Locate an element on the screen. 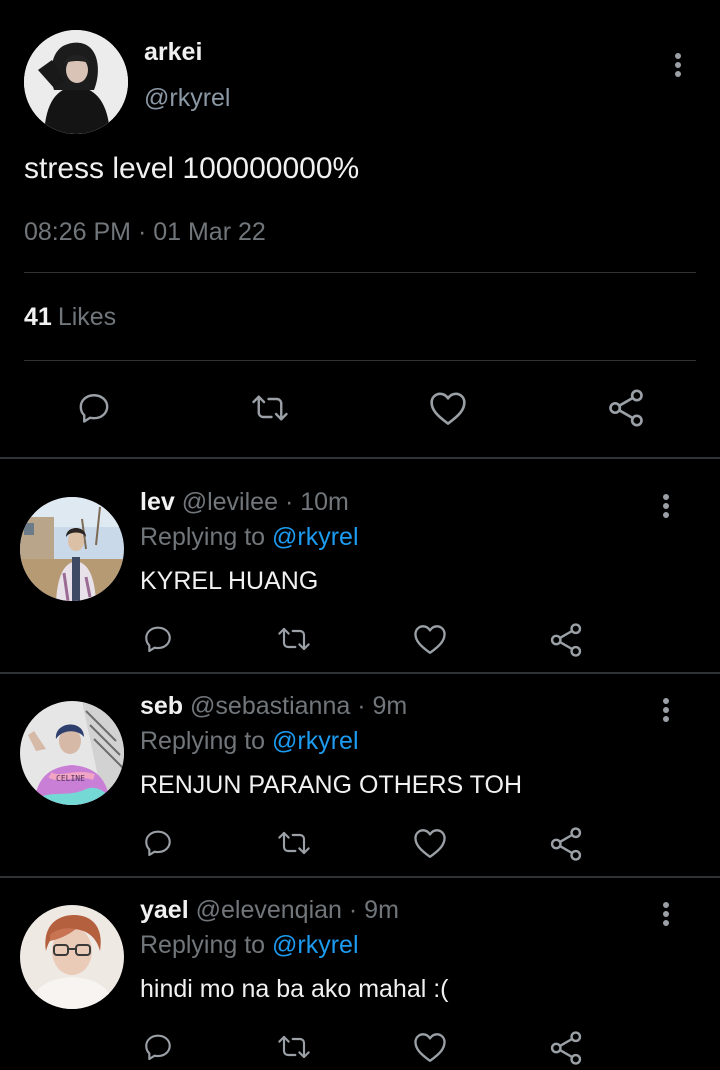 This screenshot has width=720, height=1070. tweet-timestamp: 08:26 PM · 01 Mar 22 is located at coordinates (145, 232).